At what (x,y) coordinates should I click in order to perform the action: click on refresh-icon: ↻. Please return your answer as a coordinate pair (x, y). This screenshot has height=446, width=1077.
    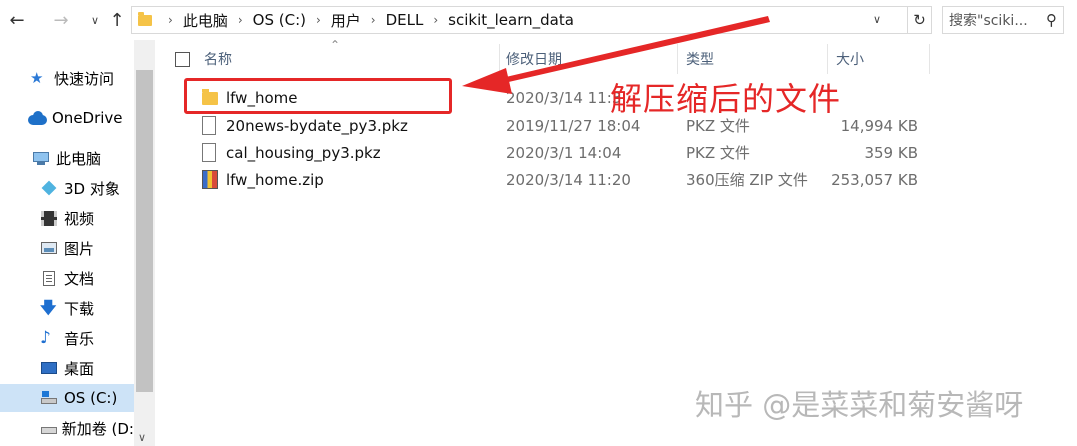
    Looking at the image, I should click on (920, 20).